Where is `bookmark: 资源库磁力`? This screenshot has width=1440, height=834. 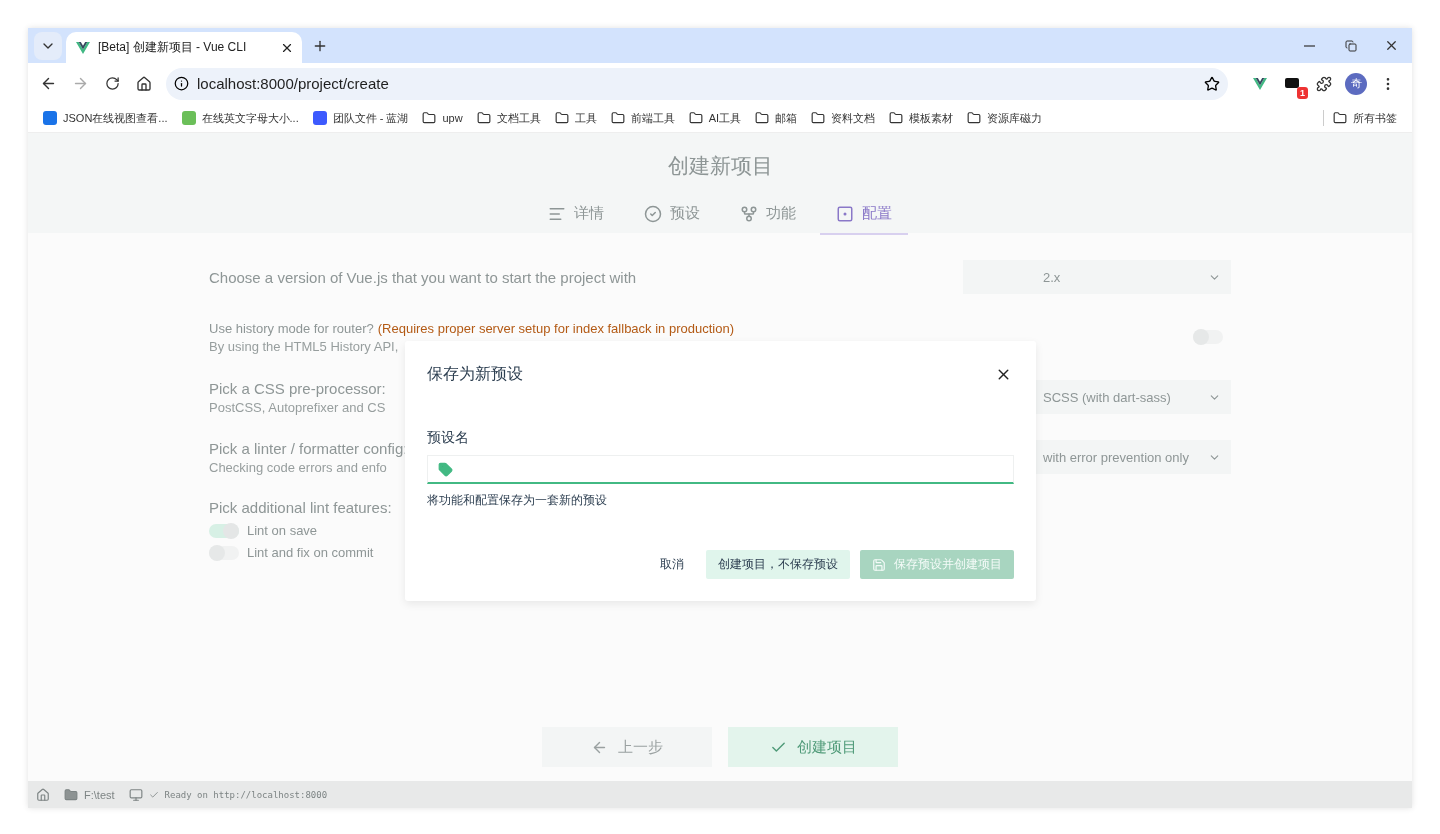
bookmark: 资源库磁力 is located at coordinates (1005, 118).